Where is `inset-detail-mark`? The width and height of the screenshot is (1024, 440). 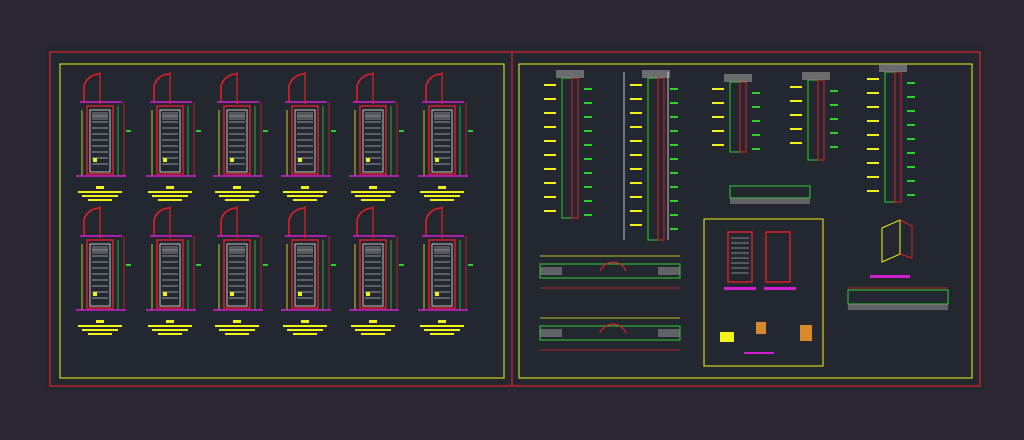
inset-detail-mark is located at coordinates (761, 328).